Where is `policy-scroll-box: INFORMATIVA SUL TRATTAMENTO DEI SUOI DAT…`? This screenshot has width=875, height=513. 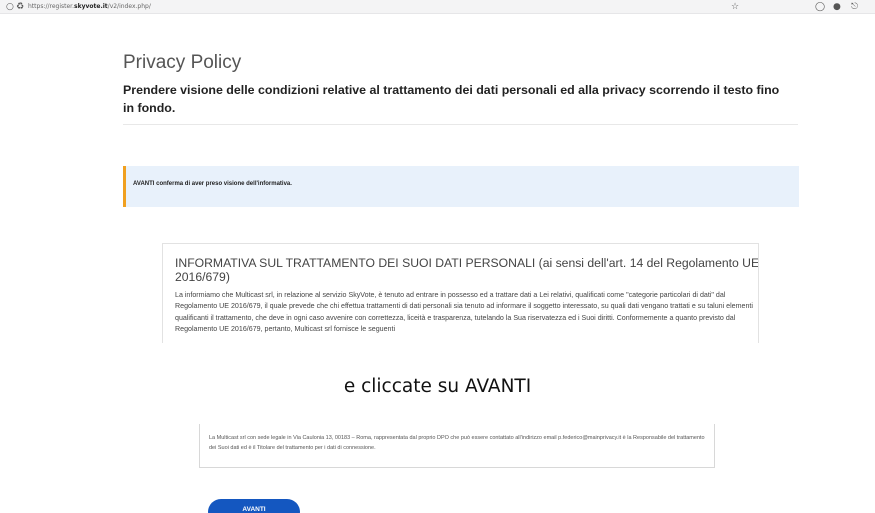
policy-scroll-box: INFORMATIVA SUL TRATTAMENTO DEI SUOI DAT… is located at coordinates (460, 293).